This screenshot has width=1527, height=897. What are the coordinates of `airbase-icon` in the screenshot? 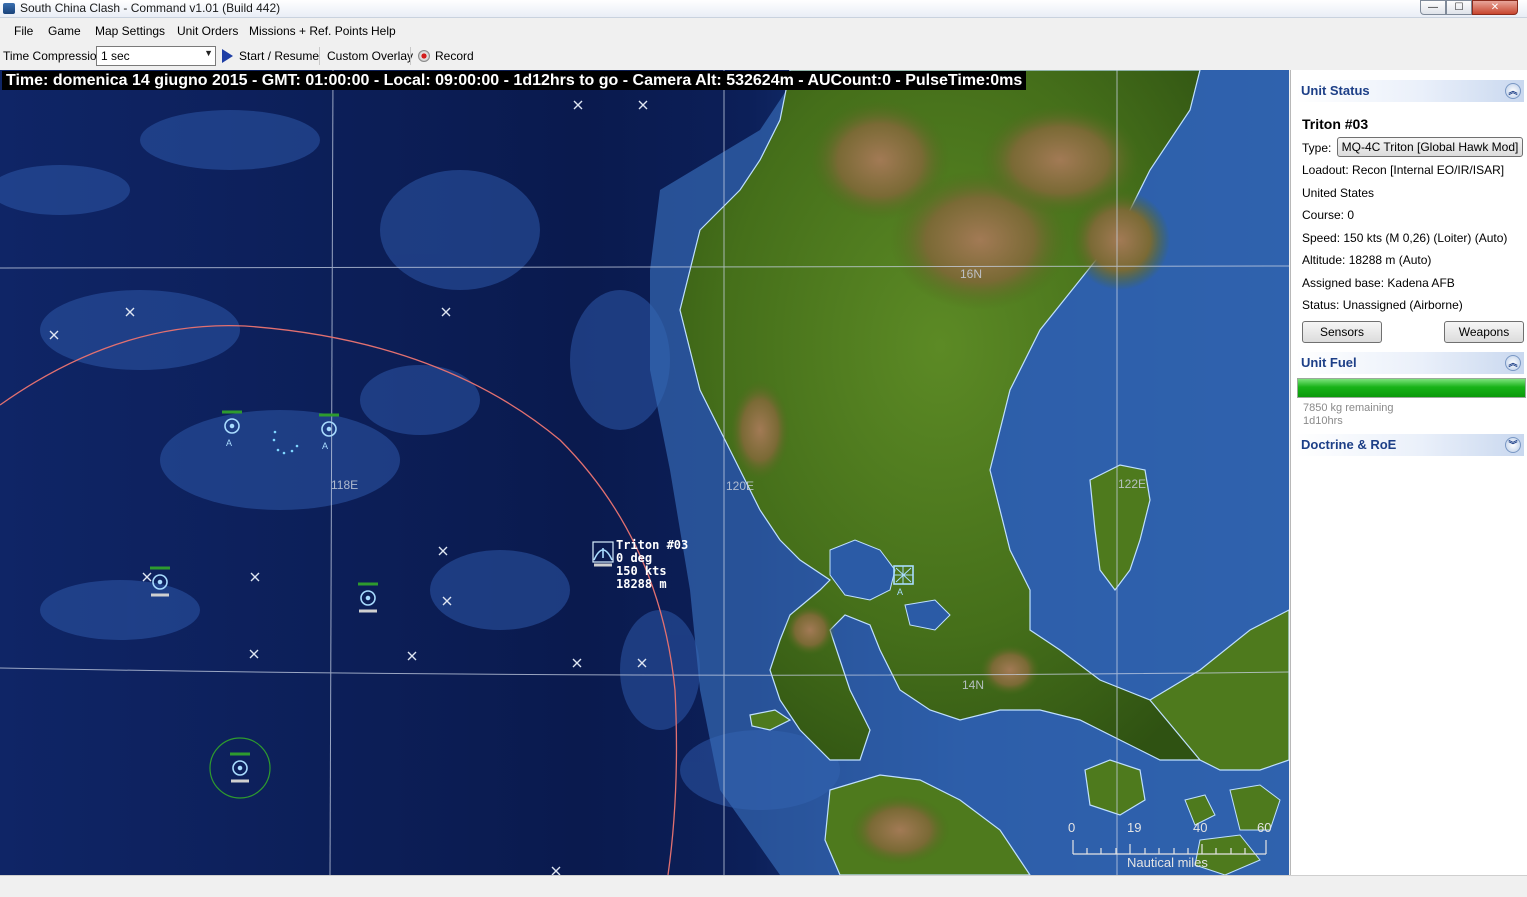 It's located at (903, 575).